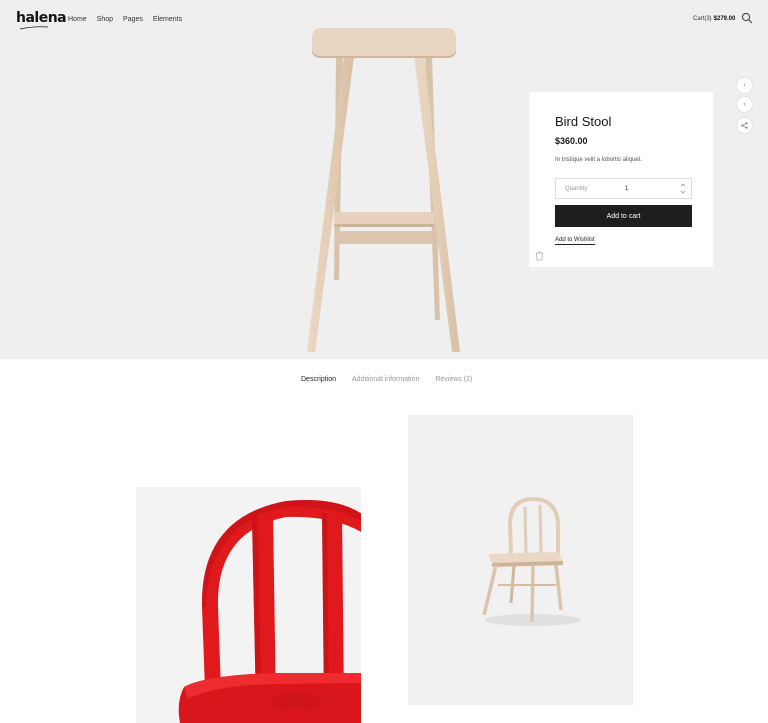 This screenshot has height=723, width=768. Describe the element at coordinates (583, 121) in the screenshot. I see `product-title: Bird Stool` at that location.